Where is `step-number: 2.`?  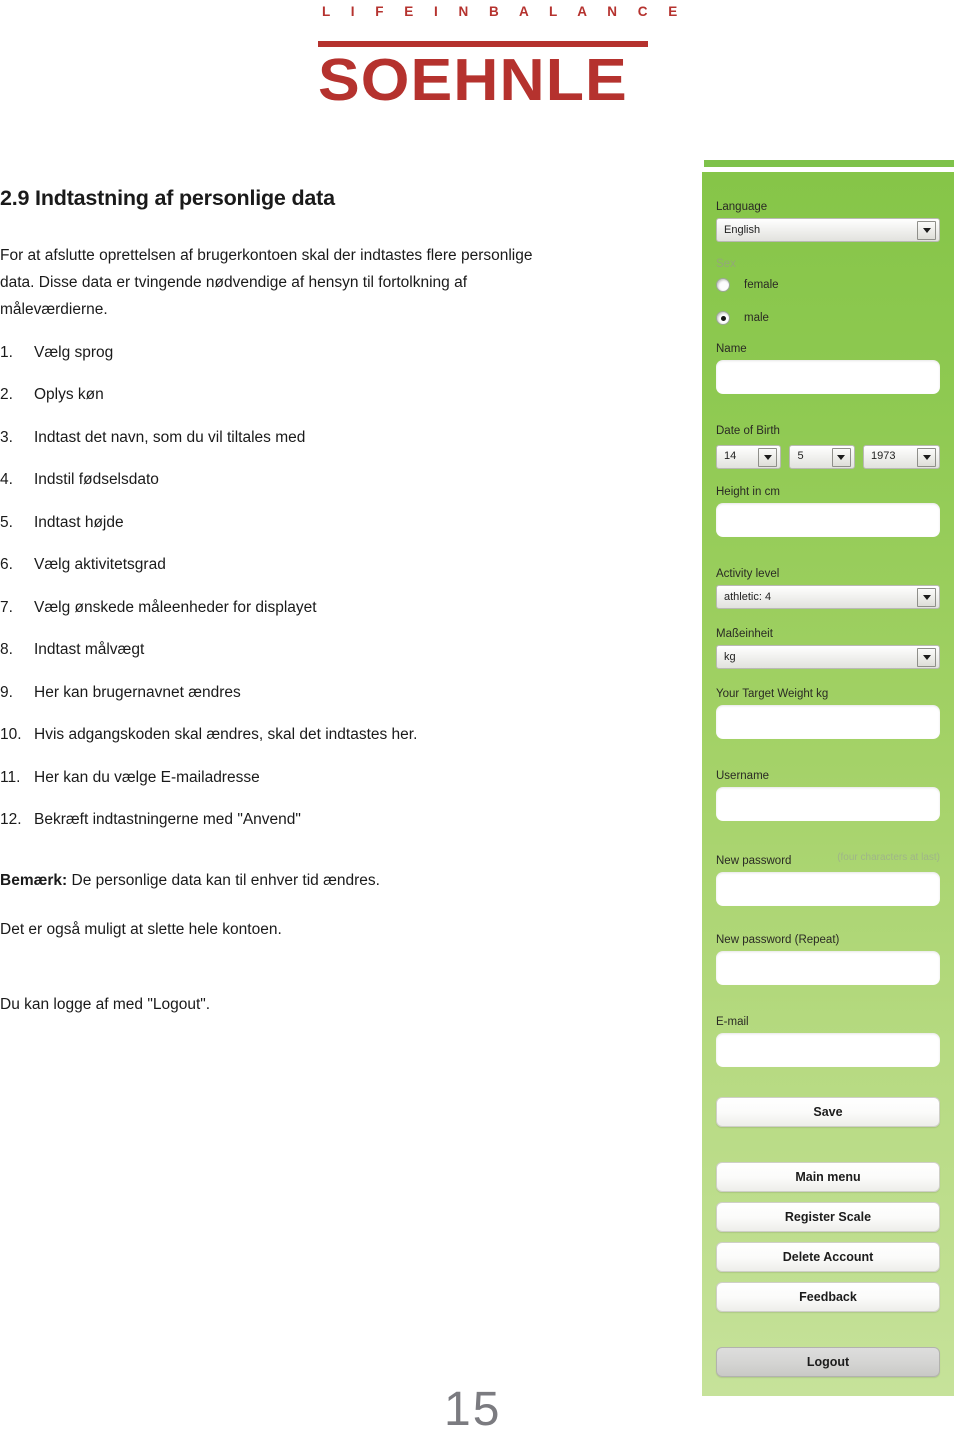 step-number: 2. is located at coordinates (6, 395).